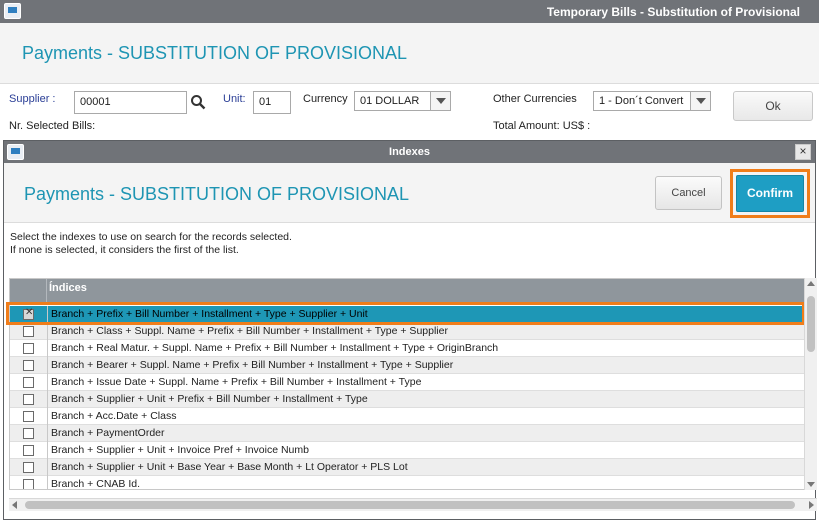  What do you see at coordinates (32, 99) in the screenshot?
I see `supplier-label: Supplier :` at bounding box center [32, 99].